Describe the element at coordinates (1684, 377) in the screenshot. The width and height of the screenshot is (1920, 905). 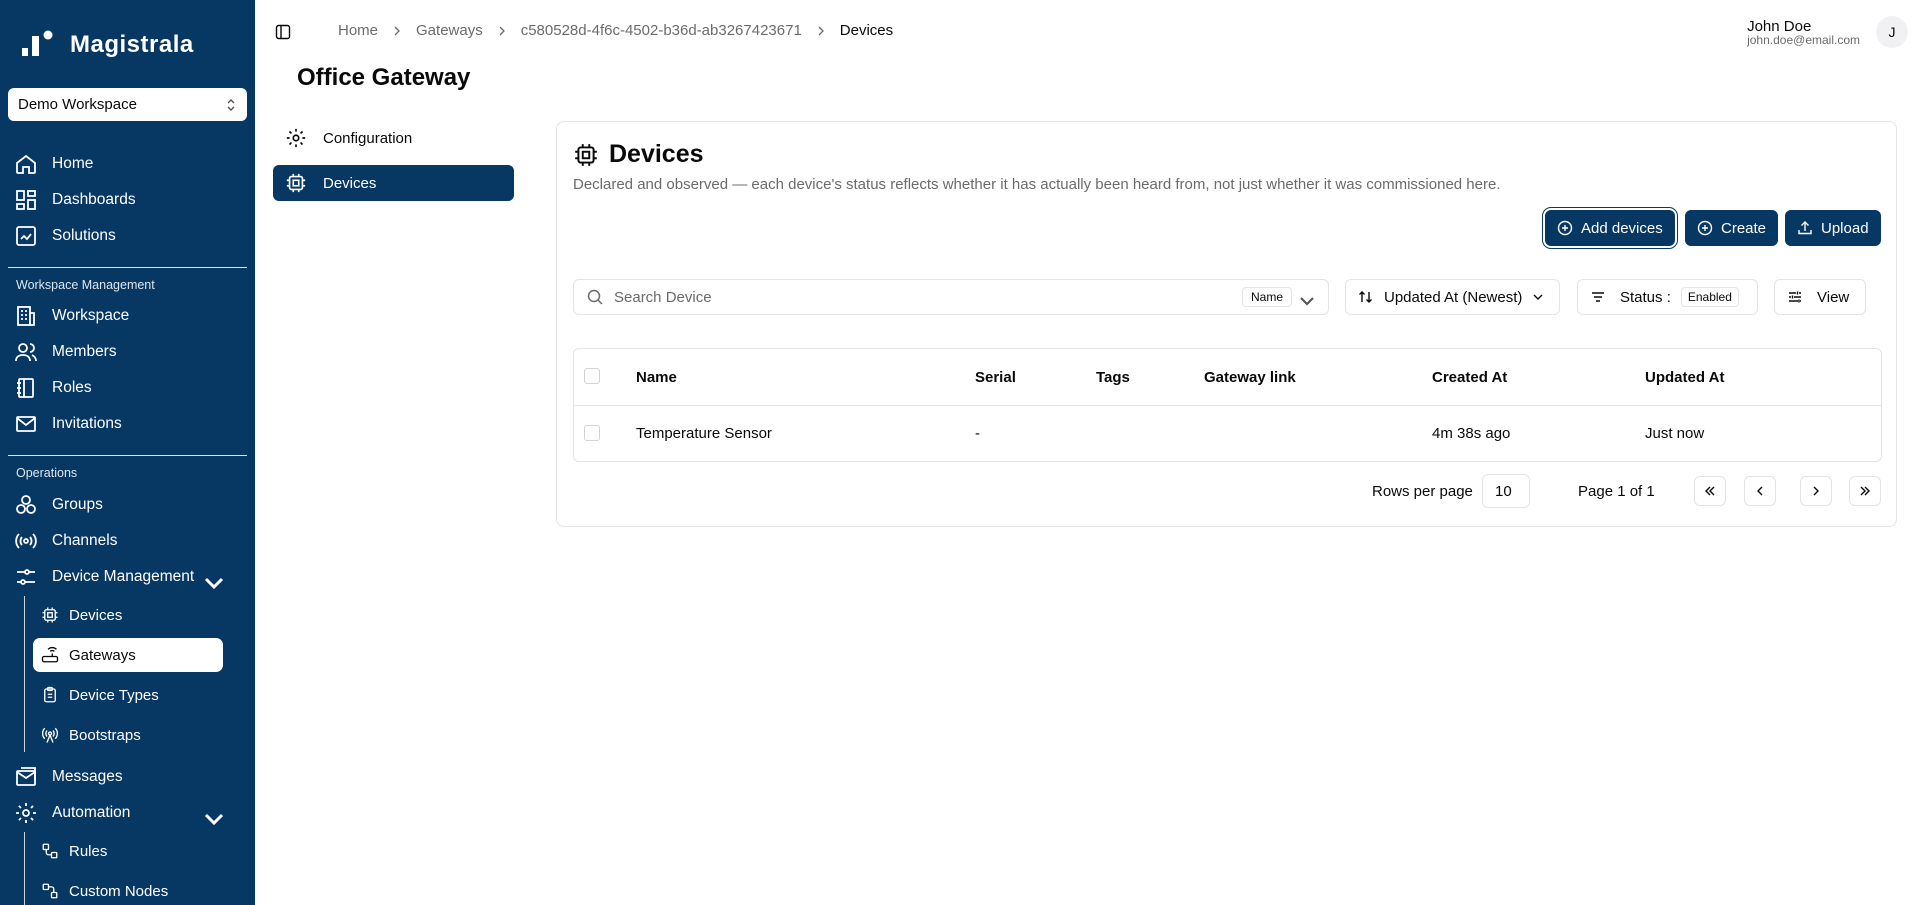
I see `column-header-updated-at: Updated At` at that location.